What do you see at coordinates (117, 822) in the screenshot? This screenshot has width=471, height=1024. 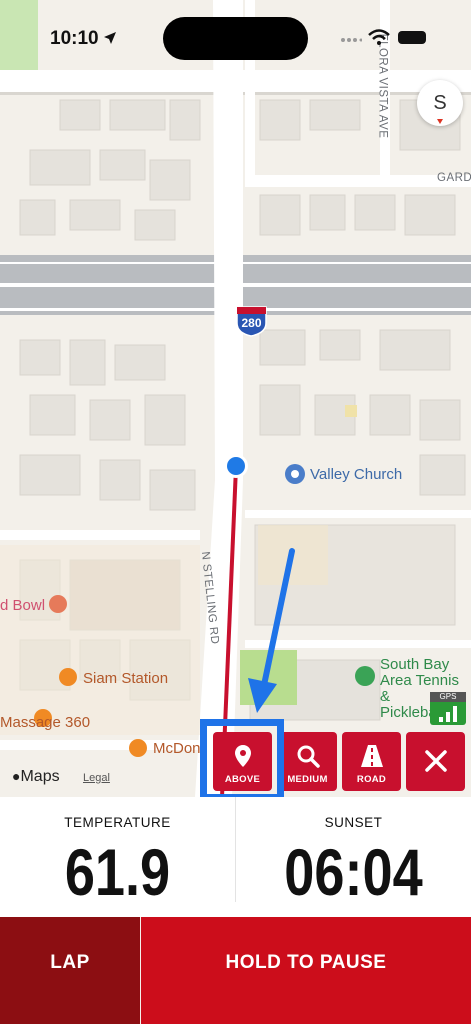 I see `temperature-label: TEMPERATURE` at bounding box center [117, 822].